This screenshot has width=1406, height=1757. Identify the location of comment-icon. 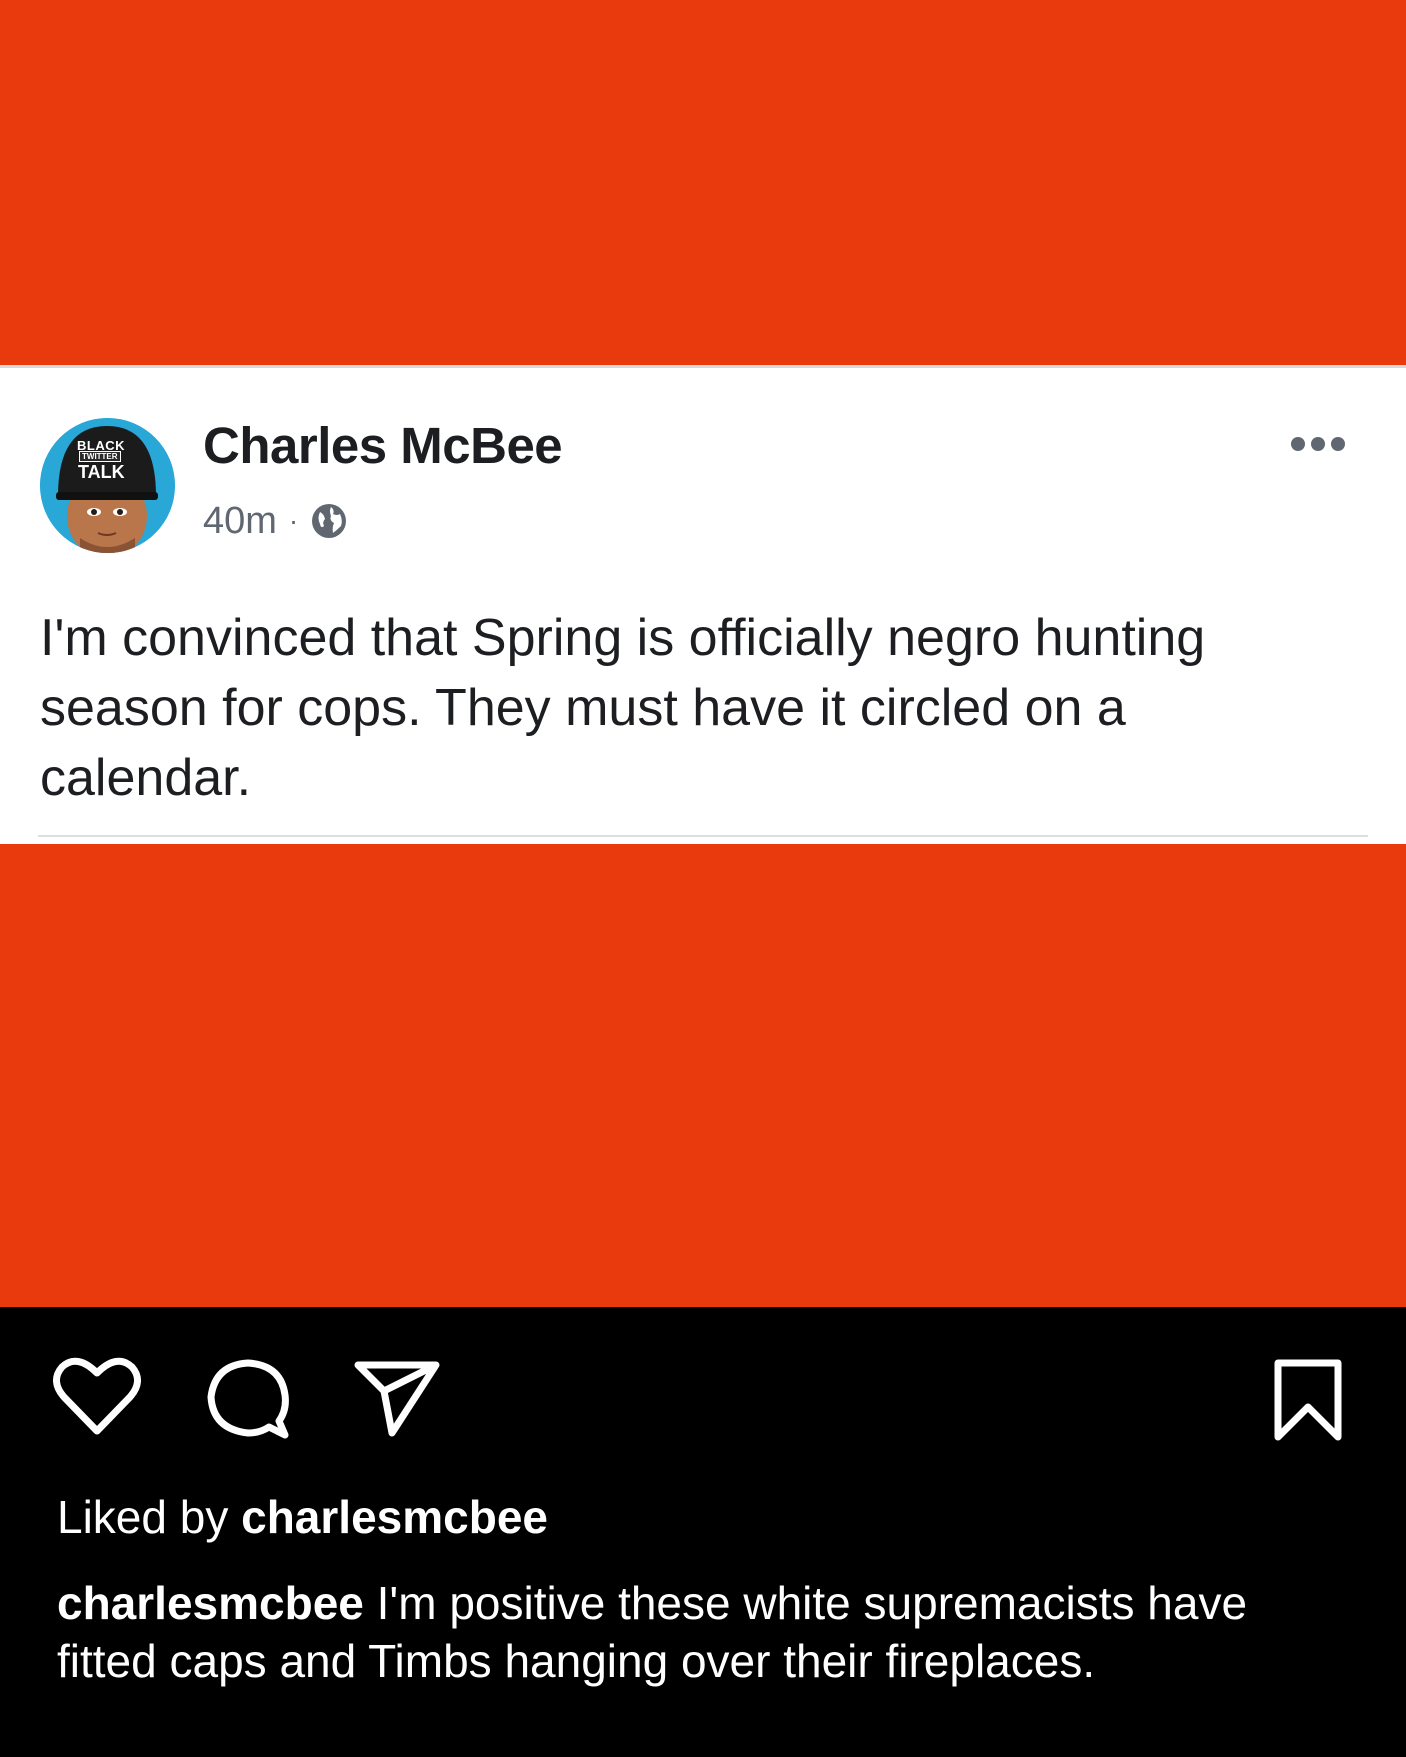
(248, 1398).